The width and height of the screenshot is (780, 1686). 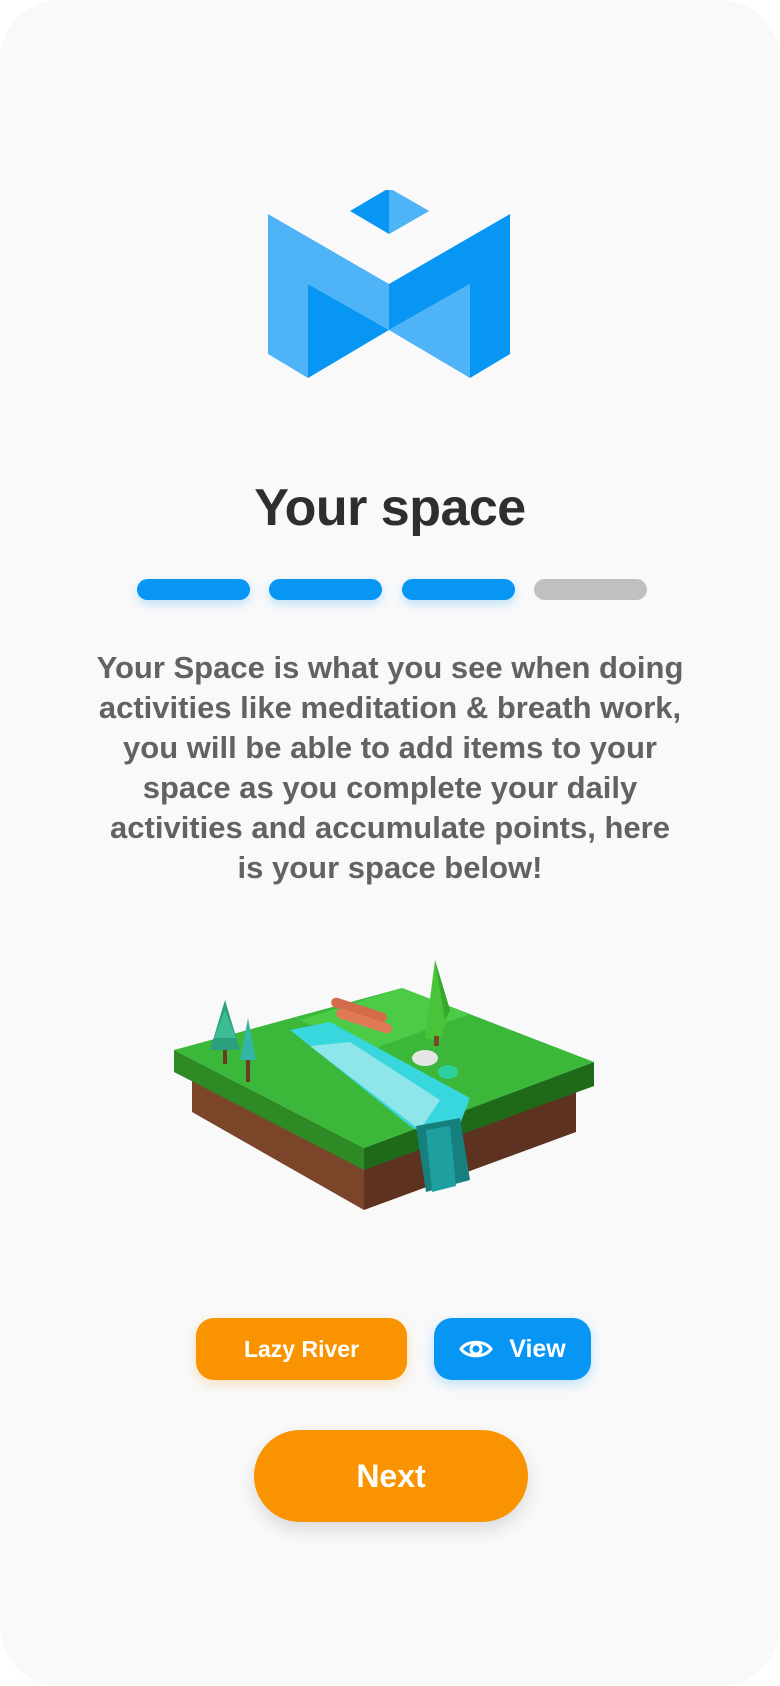 I want to click on app-logo, so click(x=389, y=284).